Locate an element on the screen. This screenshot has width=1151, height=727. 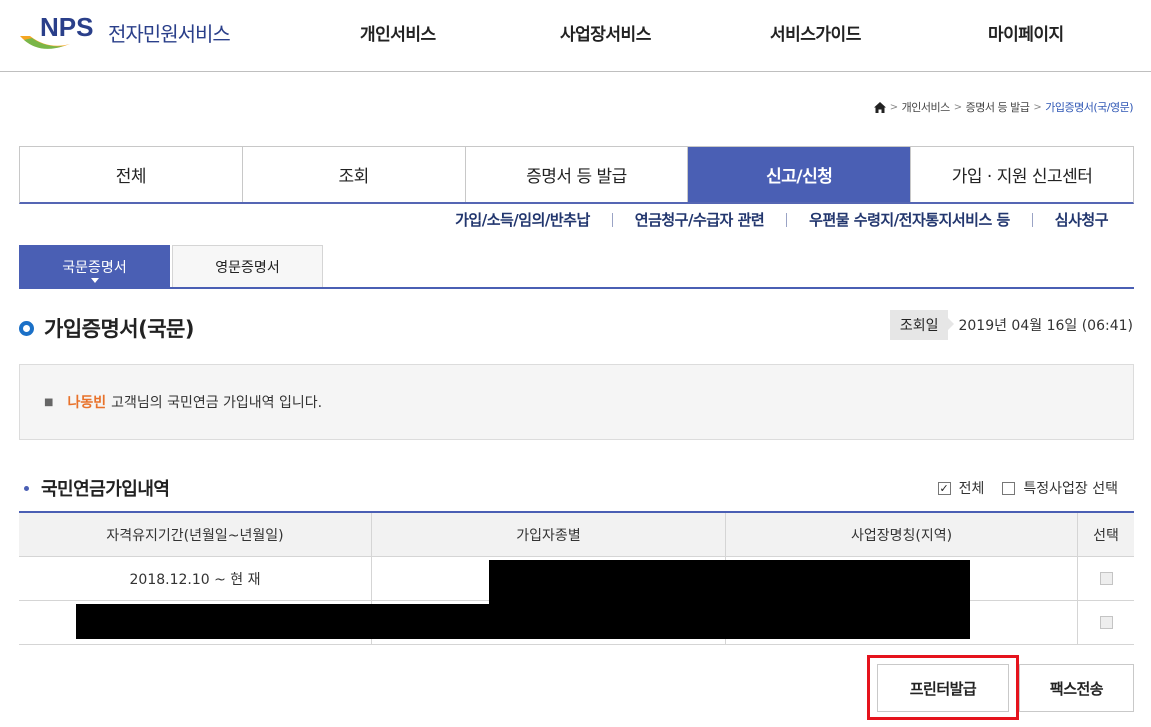
breadcrumb-current: 가입증명서(국/영문) is located at coordinates (1089, 107).